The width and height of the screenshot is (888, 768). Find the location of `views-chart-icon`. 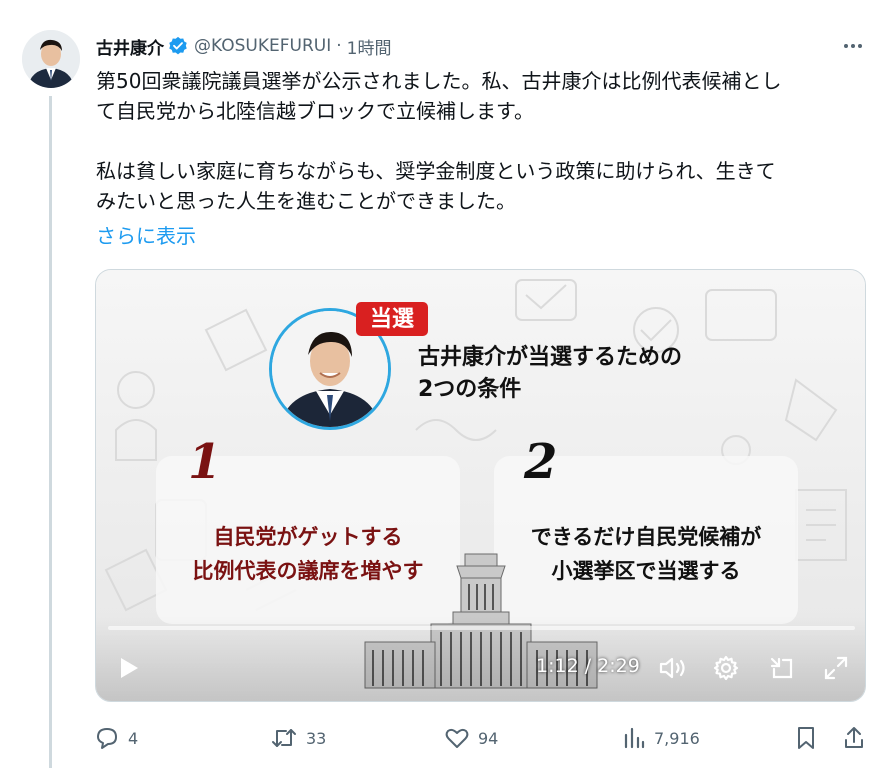

views-chart-icon is located at coordinates (634, 738).